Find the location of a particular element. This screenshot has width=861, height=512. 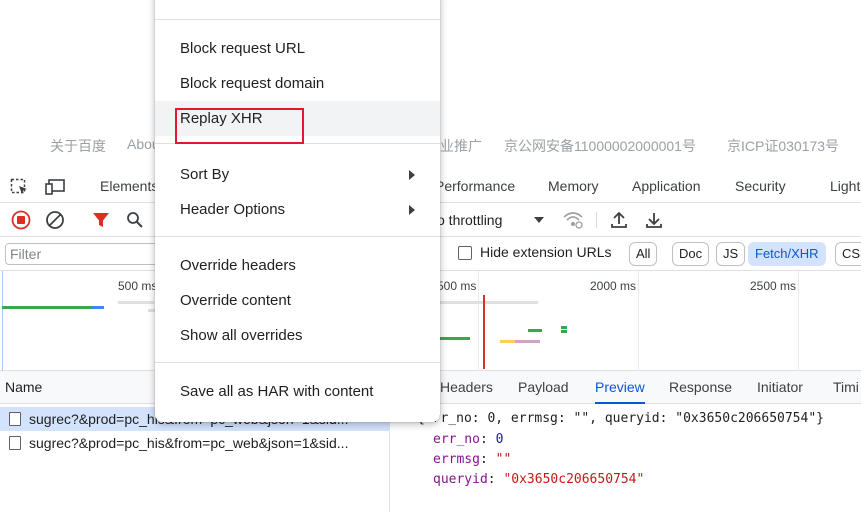

tab-initiator: Initiator is located at coordinates (780, 387).